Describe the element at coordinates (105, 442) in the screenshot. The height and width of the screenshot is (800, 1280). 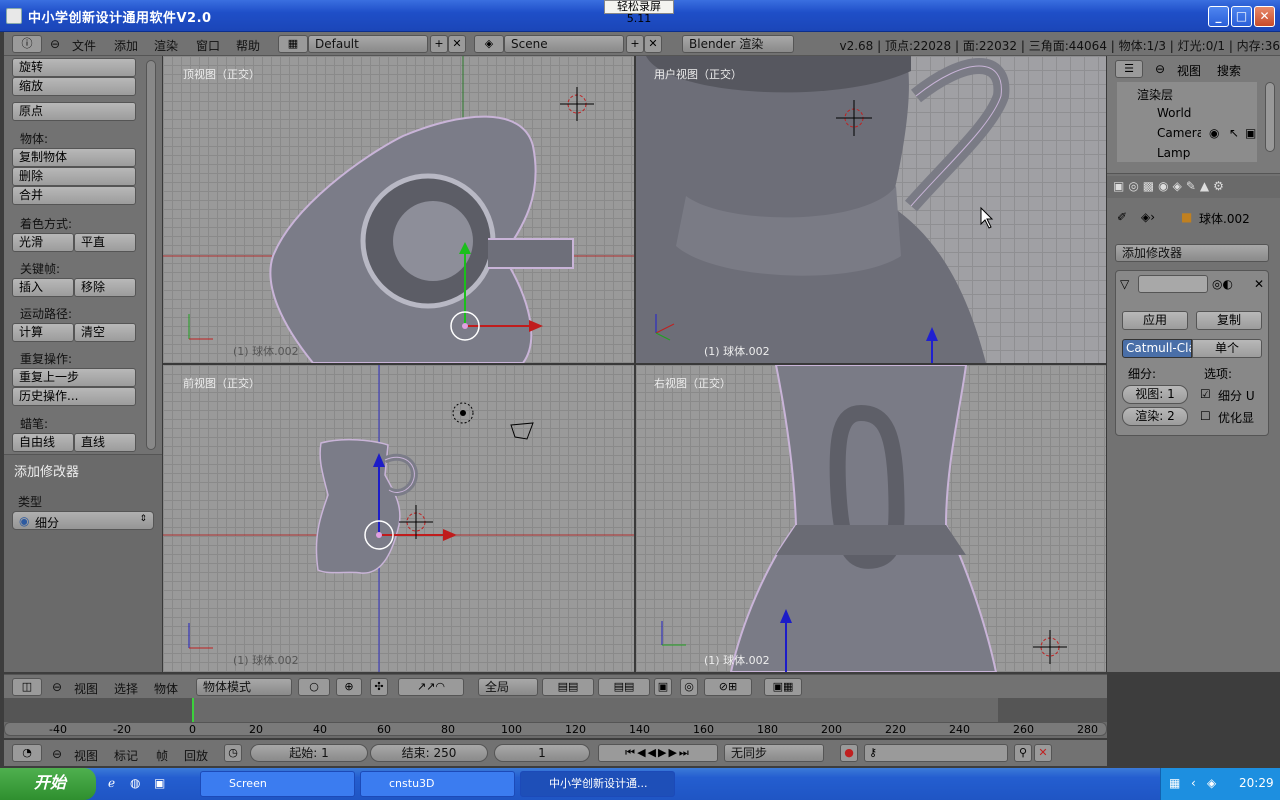
I see `line-button: 直线` at that location.